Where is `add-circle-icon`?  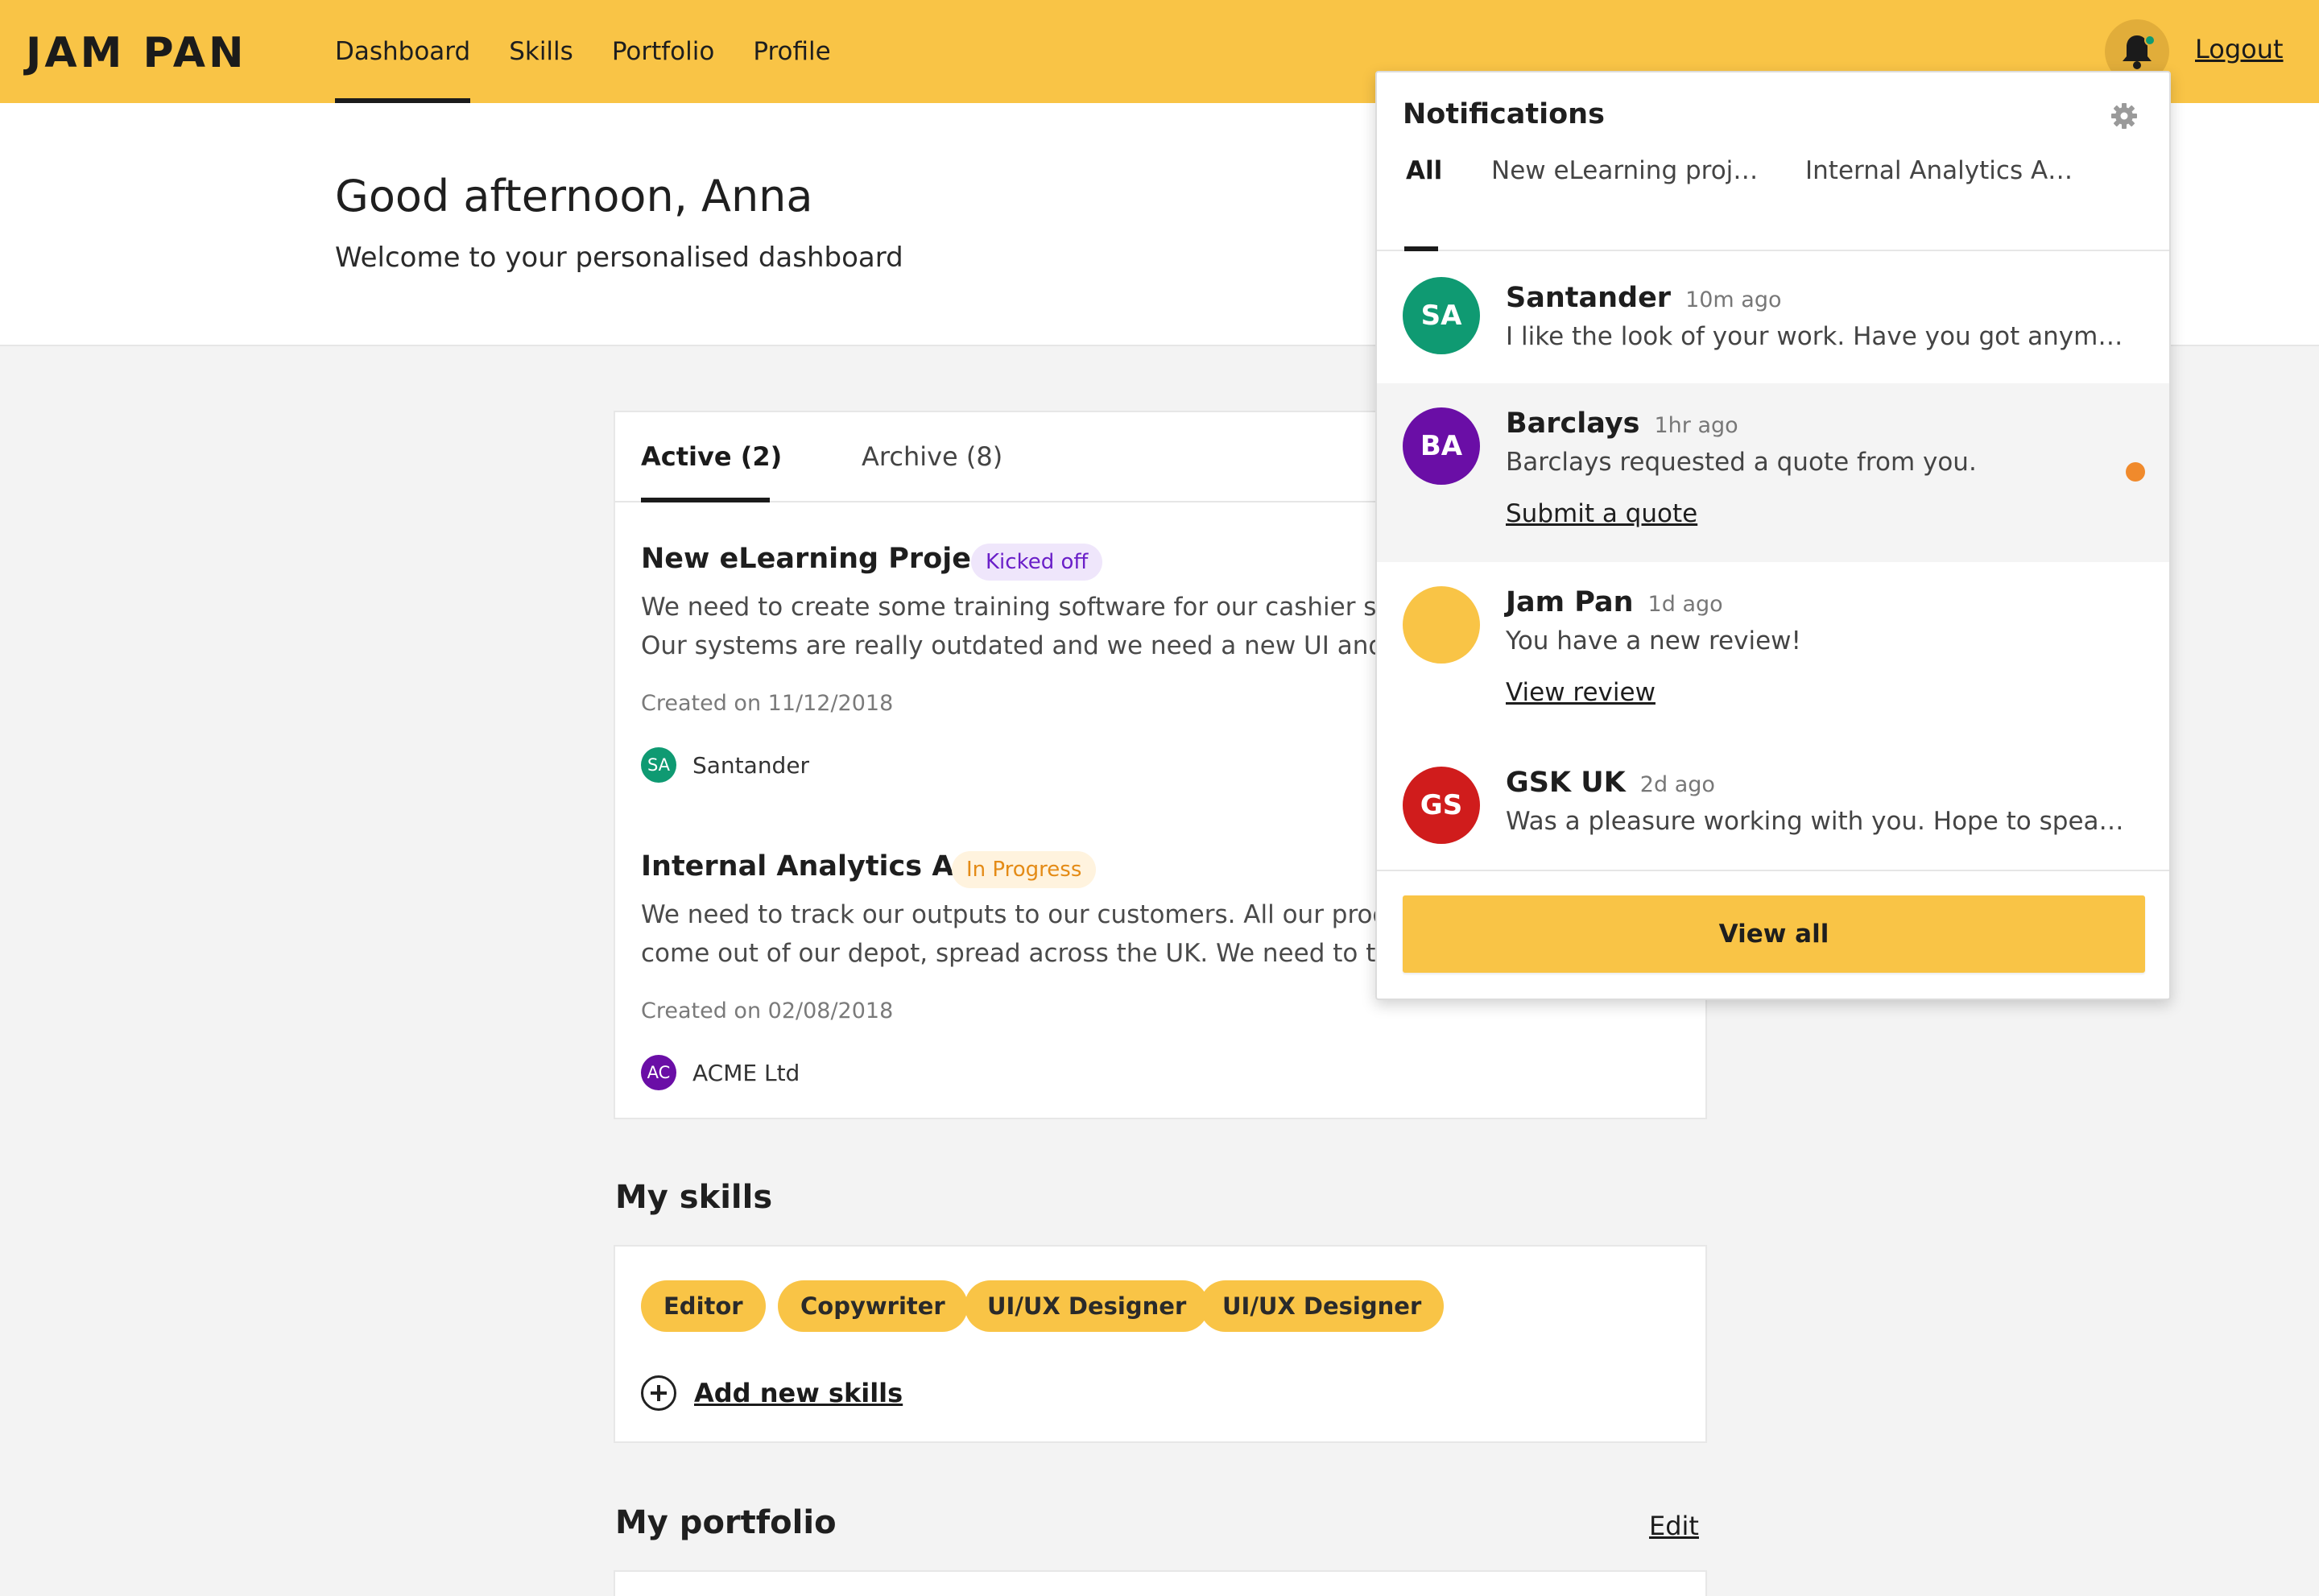
add-circle-icon is located at coordinates (658, 1393).